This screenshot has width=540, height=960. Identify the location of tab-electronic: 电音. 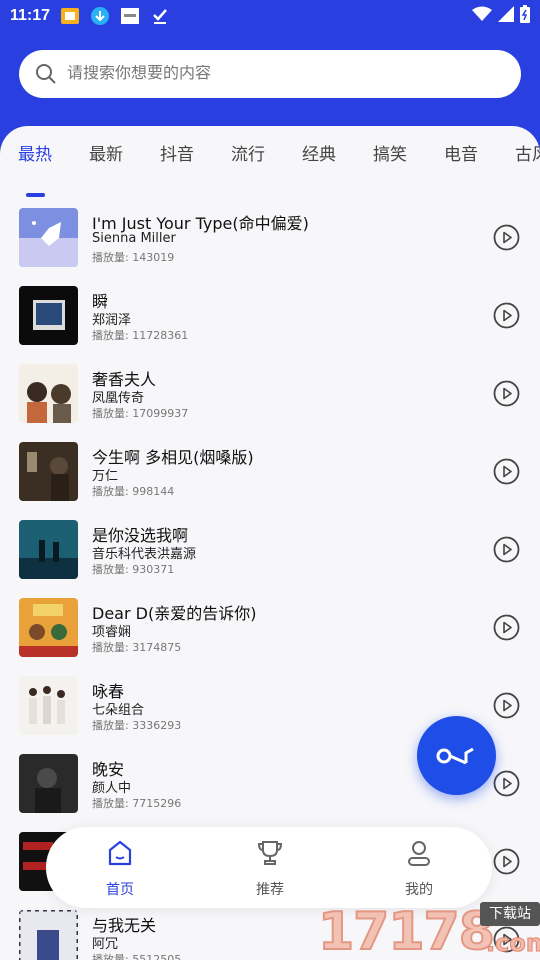
(461, 152).